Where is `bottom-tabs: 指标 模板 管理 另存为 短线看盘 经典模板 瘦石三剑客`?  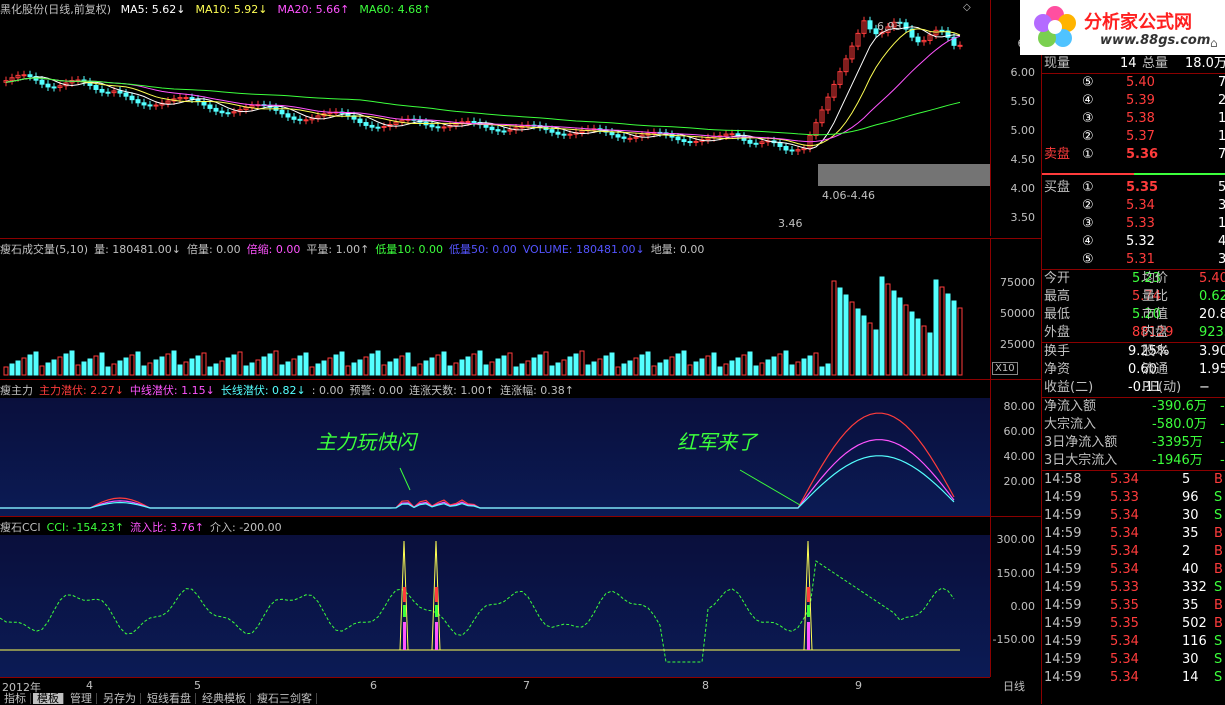
bottom-tabs: 指标 模板 管理 另存为 短线看盘 经典模板 瘦石三剑客 is located at coordinates (159, 698).